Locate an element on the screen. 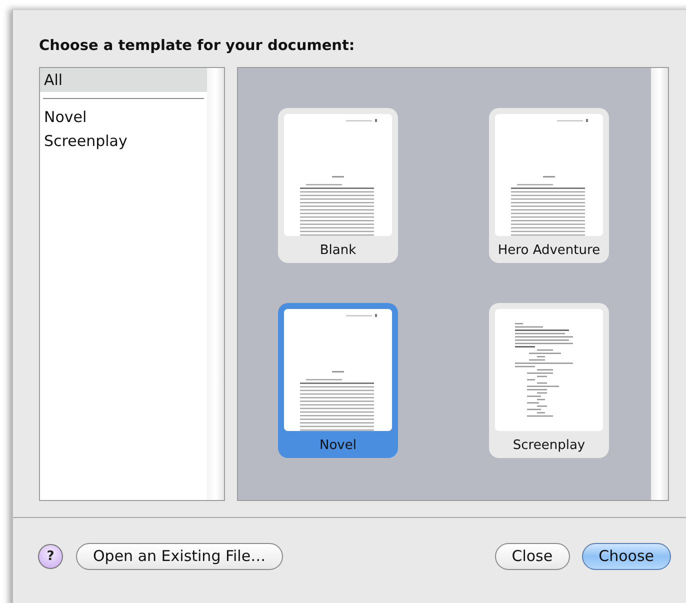  dialog-button: Close is located at coordinates (532, 556).